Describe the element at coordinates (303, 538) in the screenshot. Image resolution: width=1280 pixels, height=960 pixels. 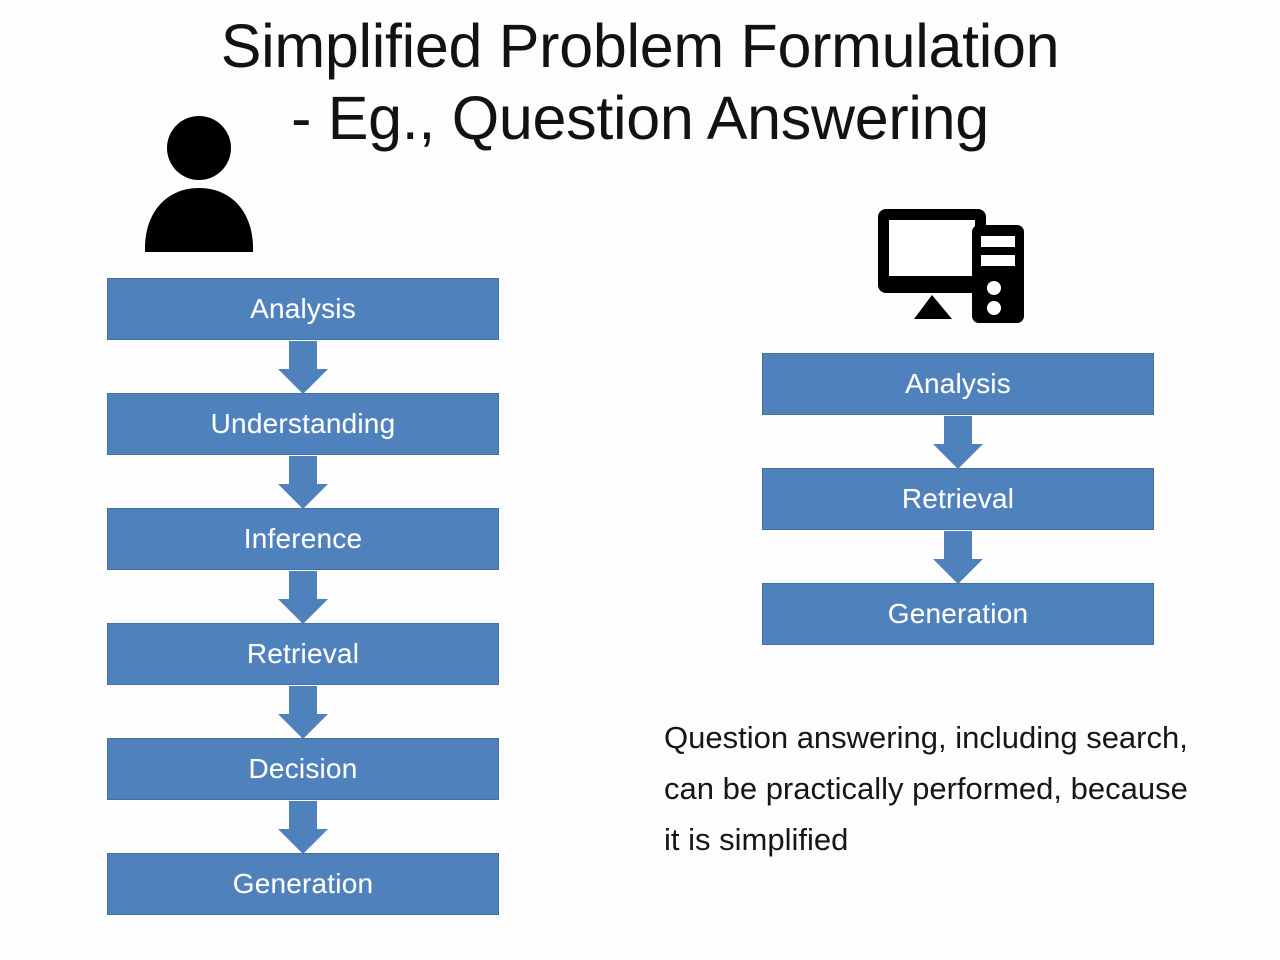
I see `flow-step-label: Inference` at that location.